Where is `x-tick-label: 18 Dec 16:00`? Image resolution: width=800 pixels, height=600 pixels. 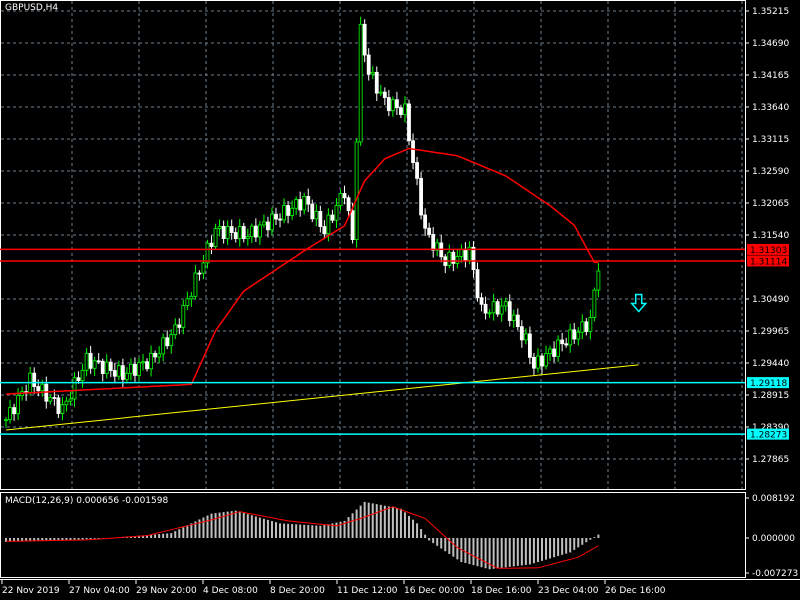 x-tick-label: 18 Dec 16:00 is located at coordinates (501, 591).